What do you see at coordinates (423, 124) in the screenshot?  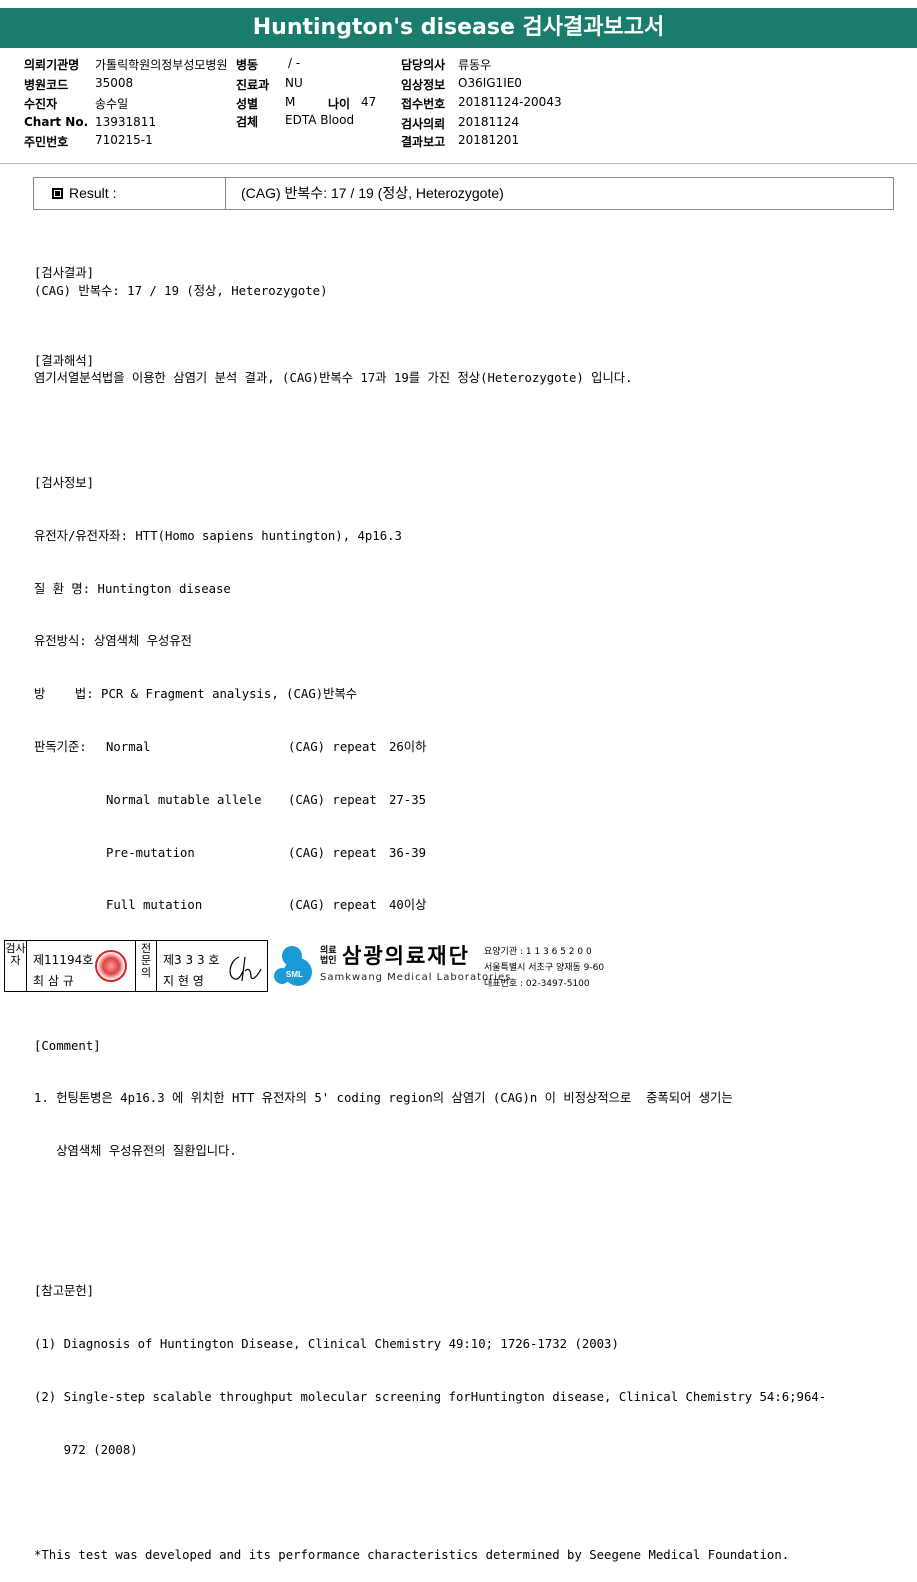 I see `field-label: 검사의뢰` at bounding box center [423, 124].